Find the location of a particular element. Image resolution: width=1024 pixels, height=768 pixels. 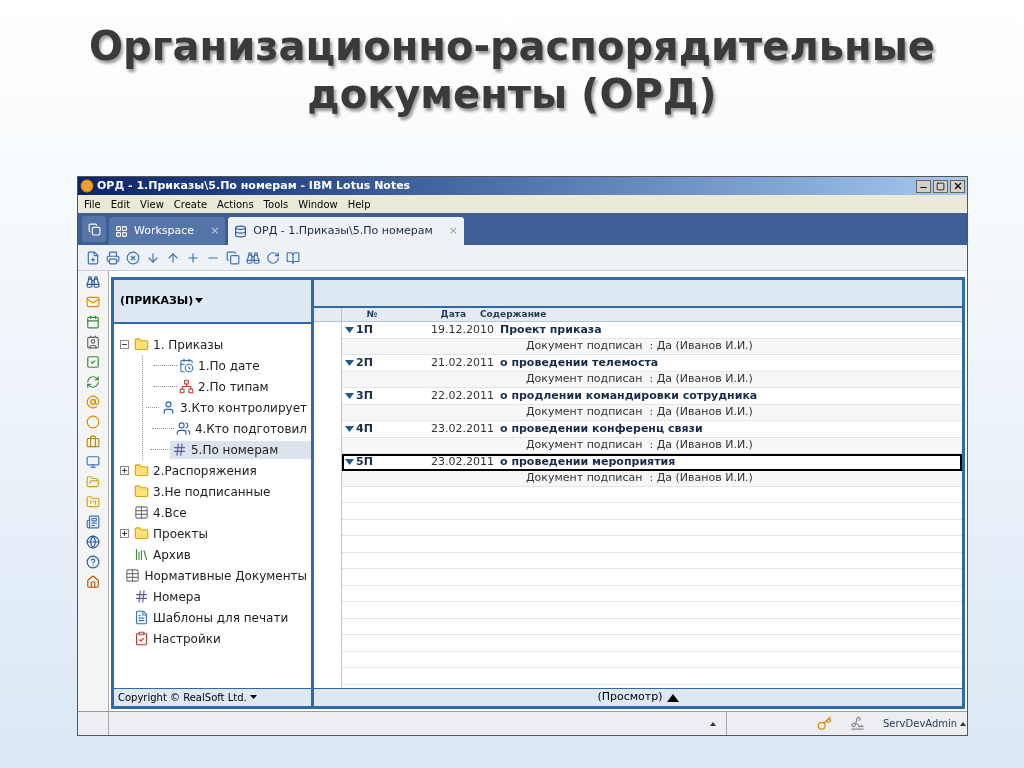

tab: ОРД - 1.Приказы\5.По номерам × is located at coordinates (346, 231).